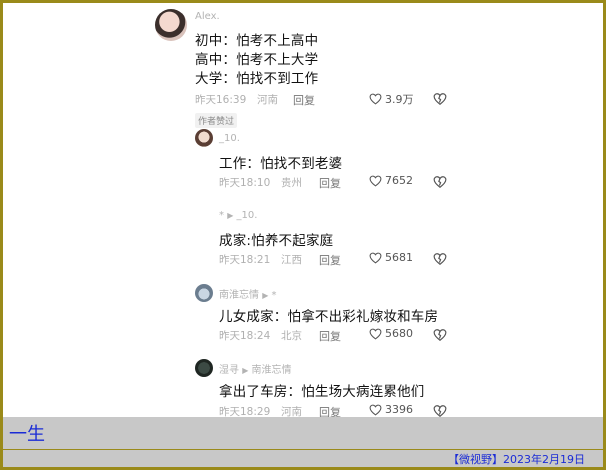 The width and height of the screenshot is (606, 470). Describe the element at coordinates (399, 333) in the screenshot. I see `like-count: 5680` at that location.